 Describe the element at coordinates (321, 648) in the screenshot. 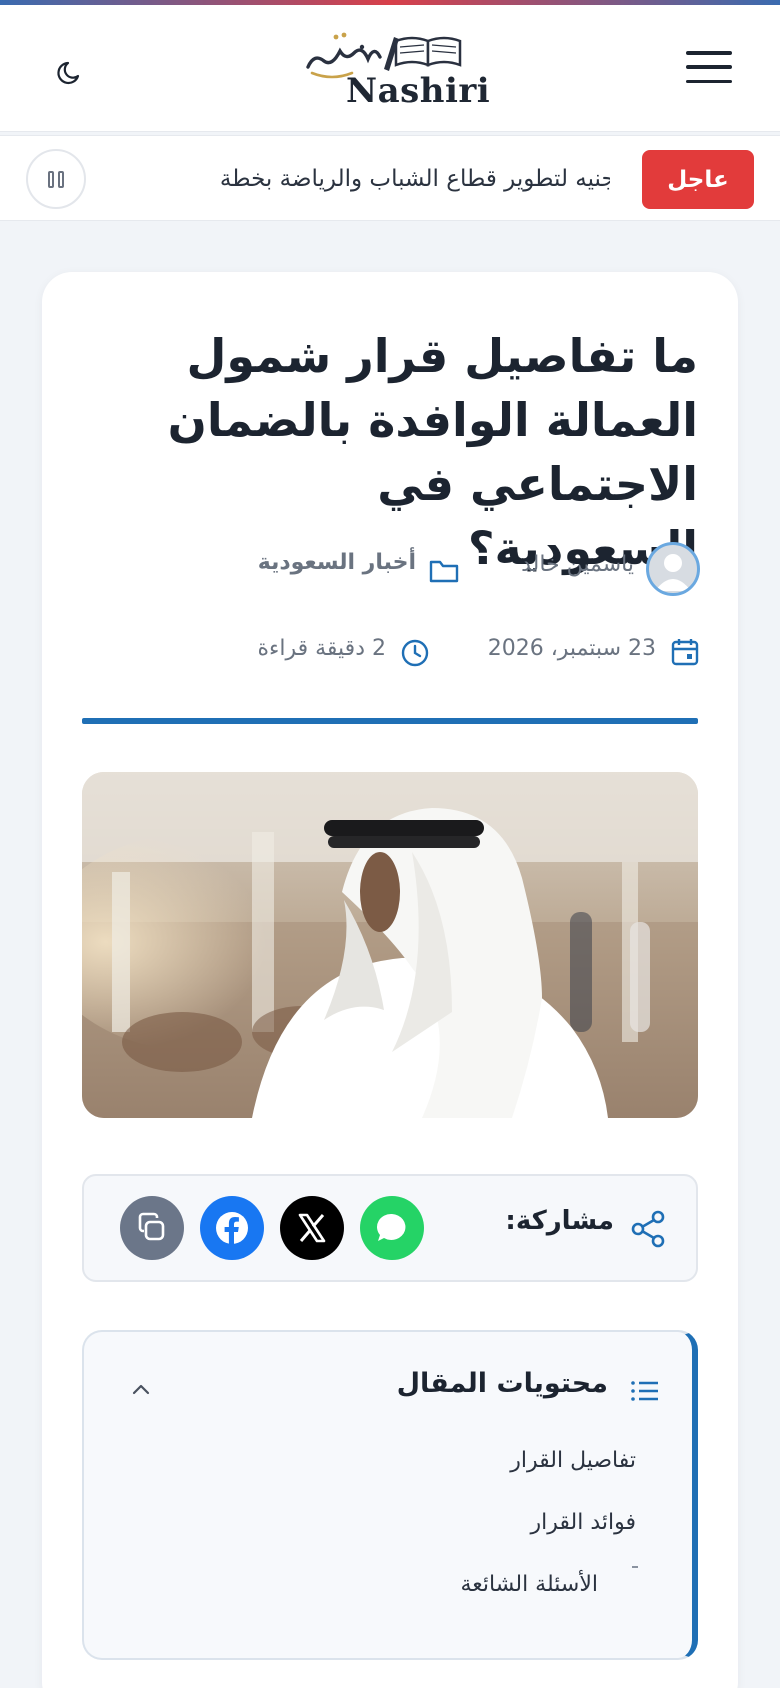

I see `reading-time: 2 دقيقة قراءة` at that location.